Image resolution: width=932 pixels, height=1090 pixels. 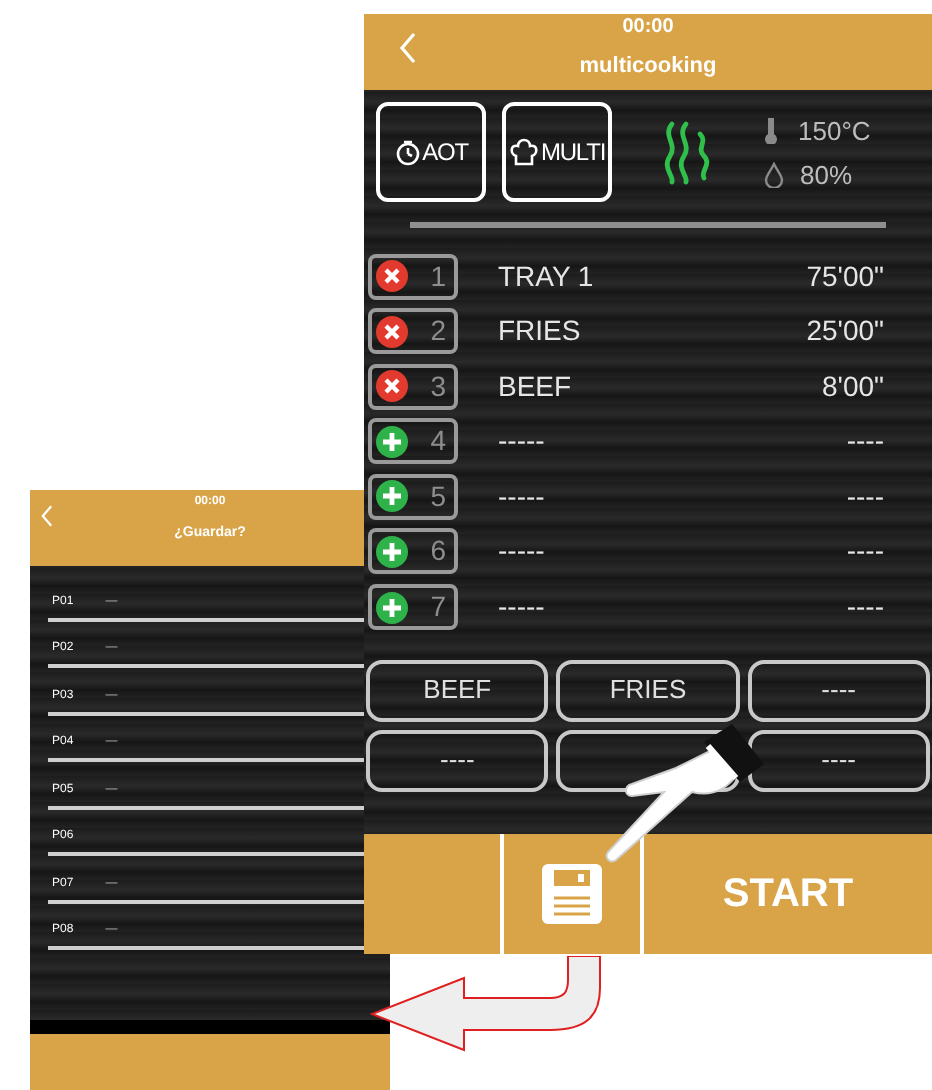 I want to click on tray-name: FRIES, so click(x=540, y=331).